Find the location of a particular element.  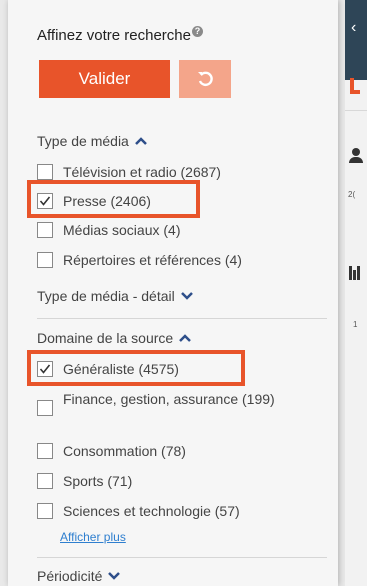

source-domain-heading-text: Domaine de la source is located at coordinates (105, 338).